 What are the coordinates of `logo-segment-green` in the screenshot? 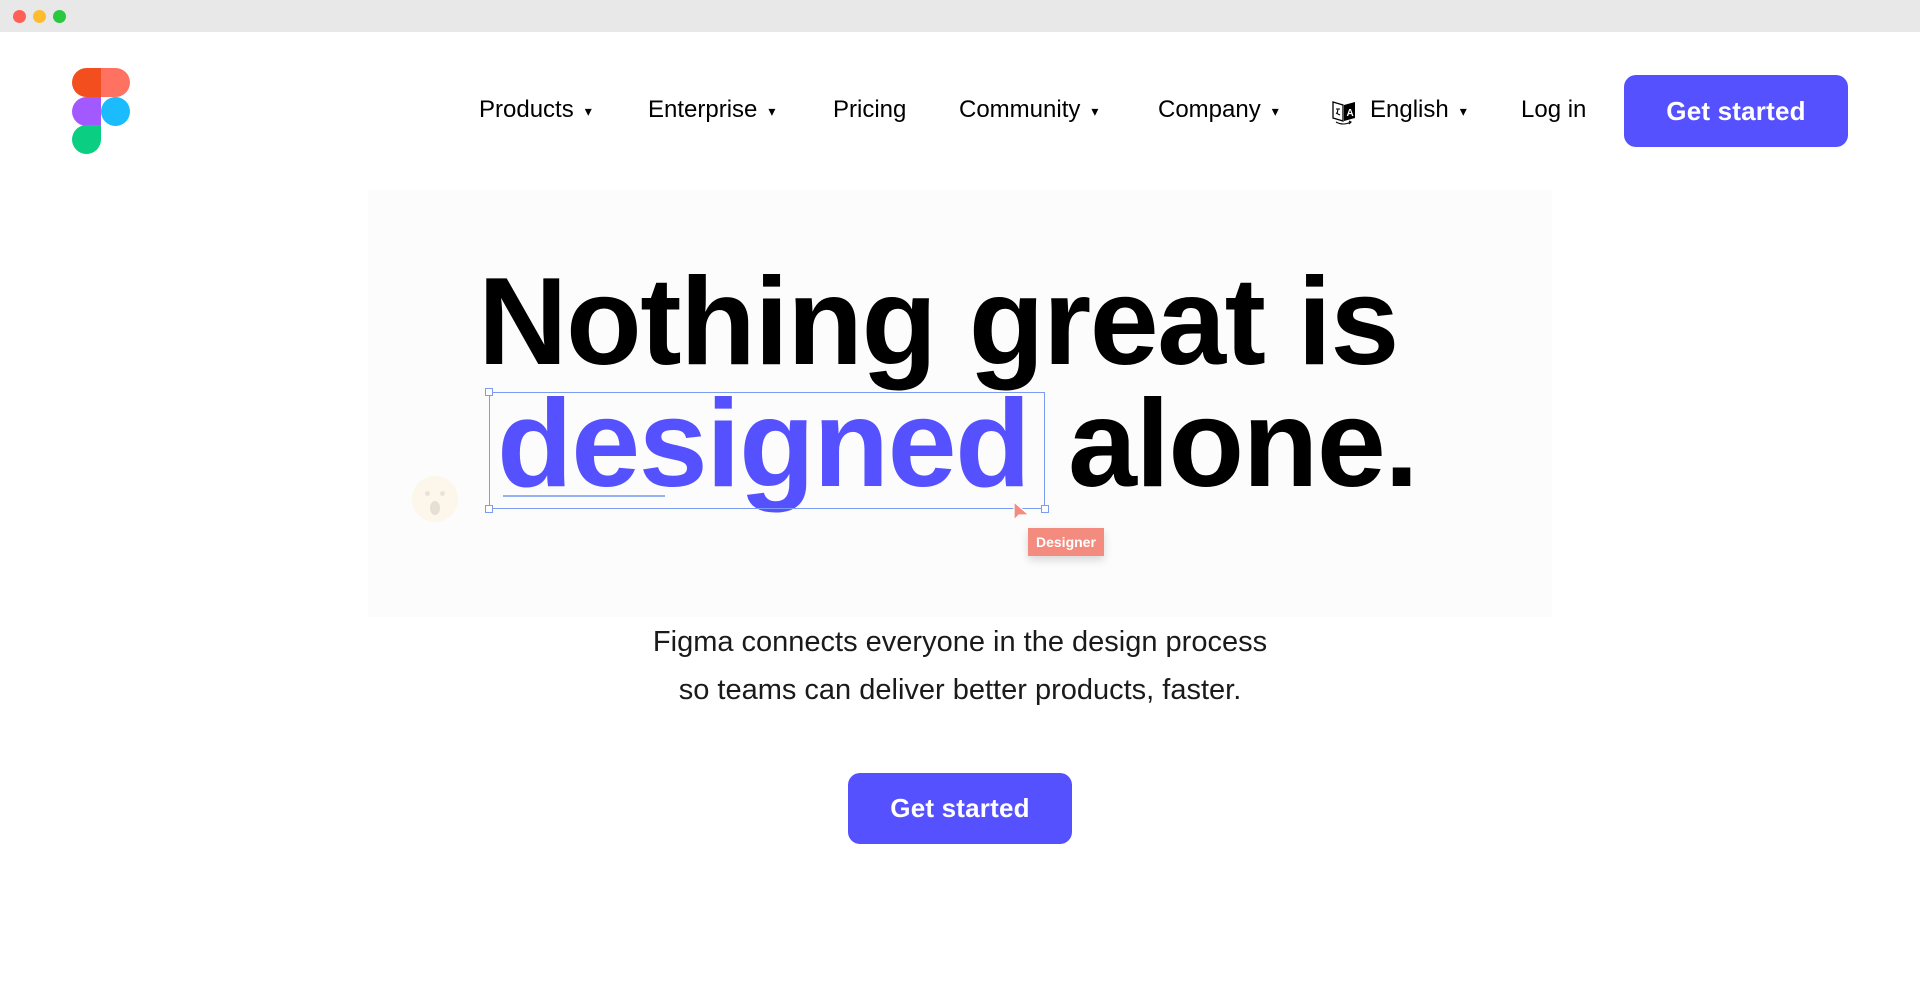 It's located at (86, 139).